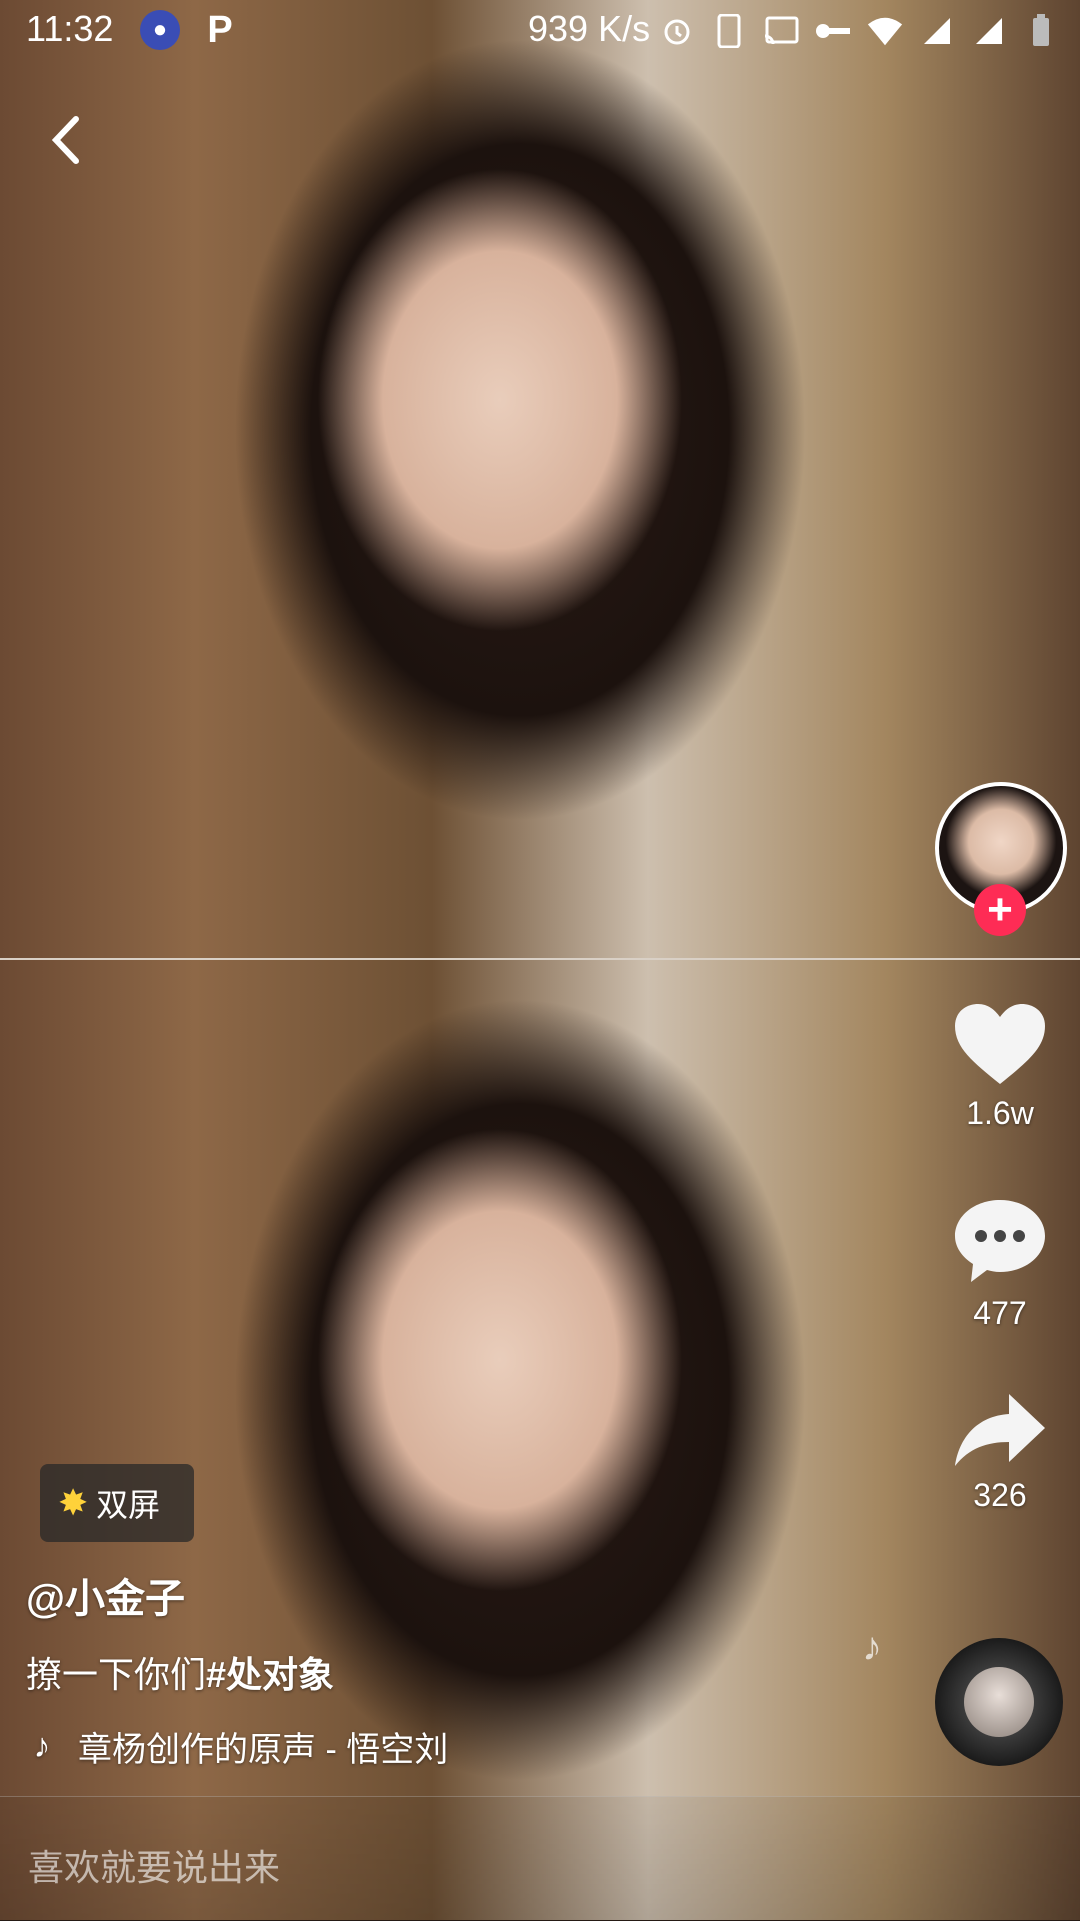 The image size is (1080, 1921). I want to click on wifi-icon, so click(885, 31).